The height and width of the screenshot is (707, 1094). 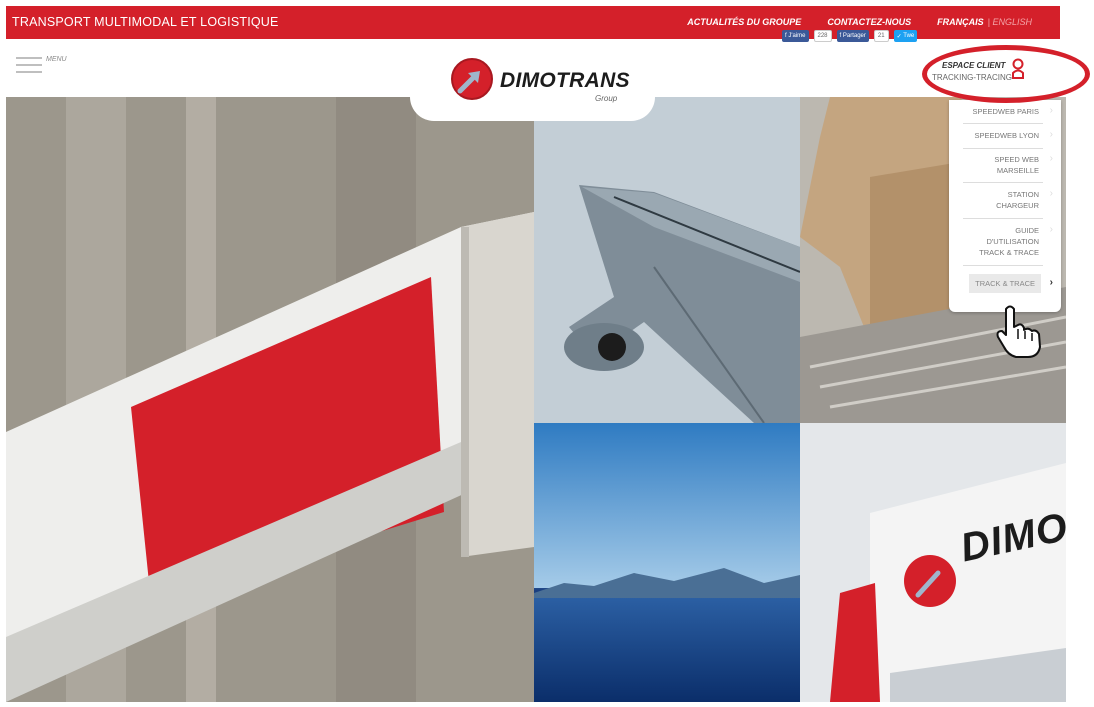 I want to click on tweet-button: ✓ Twe, so click(x=905, y=36).